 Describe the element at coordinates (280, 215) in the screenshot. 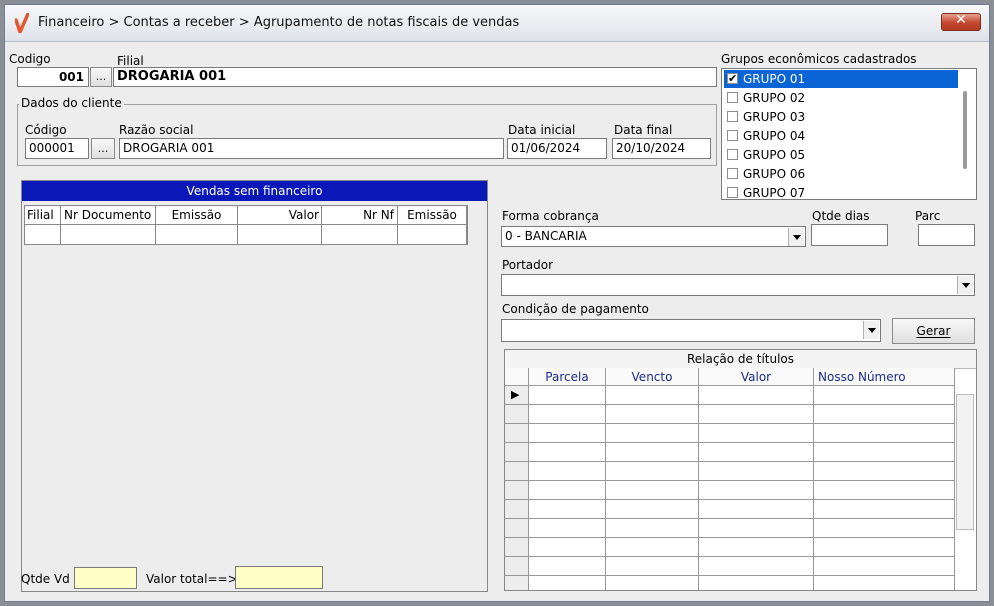

I see `vendas-col-valor: Valor` at that location.